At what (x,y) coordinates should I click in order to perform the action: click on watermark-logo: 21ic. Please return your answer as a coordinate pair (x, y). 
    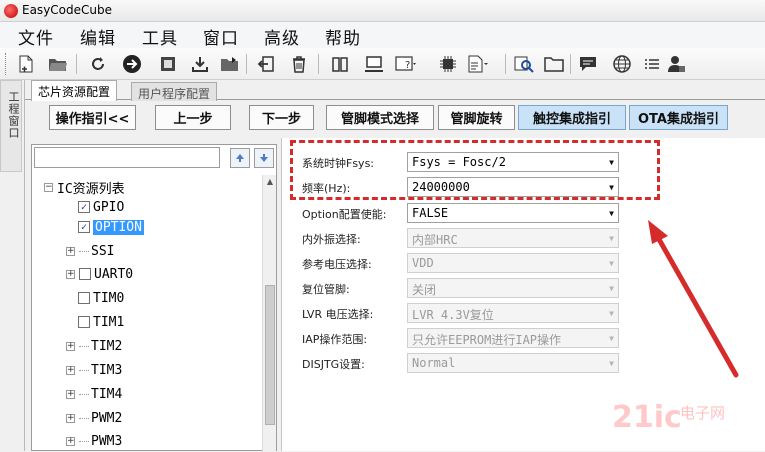
    Looking at the image, I should click on (647, 417).